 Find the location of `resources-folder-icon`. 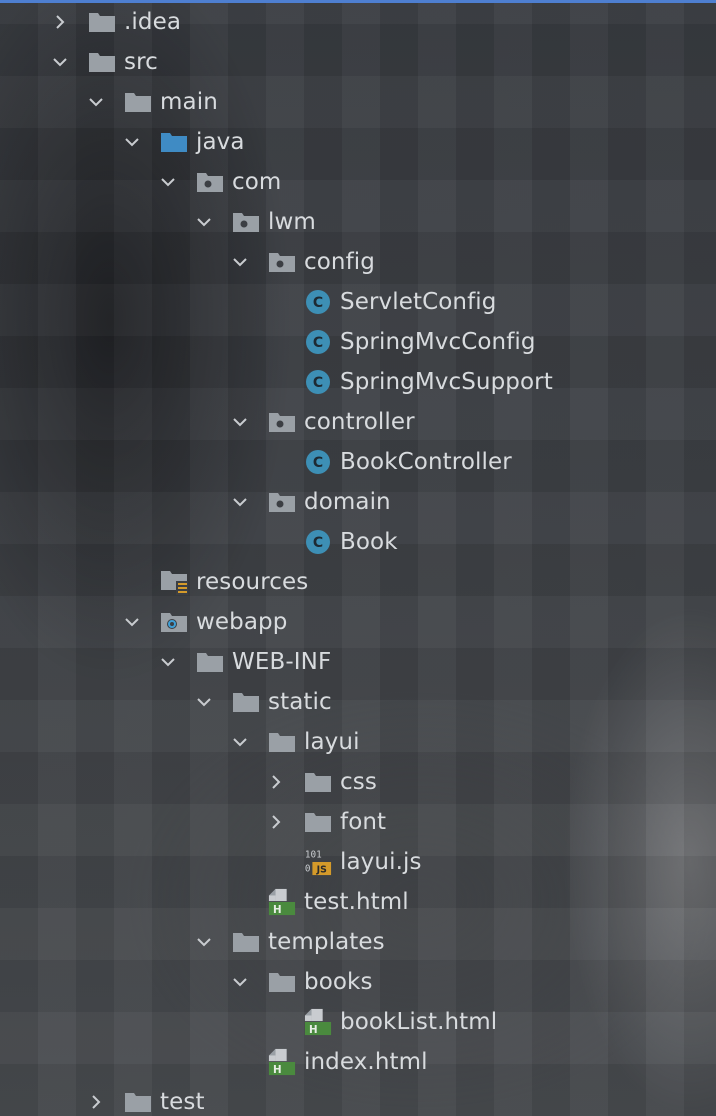

resources-folder-icon is located at coordinates (174, 582).